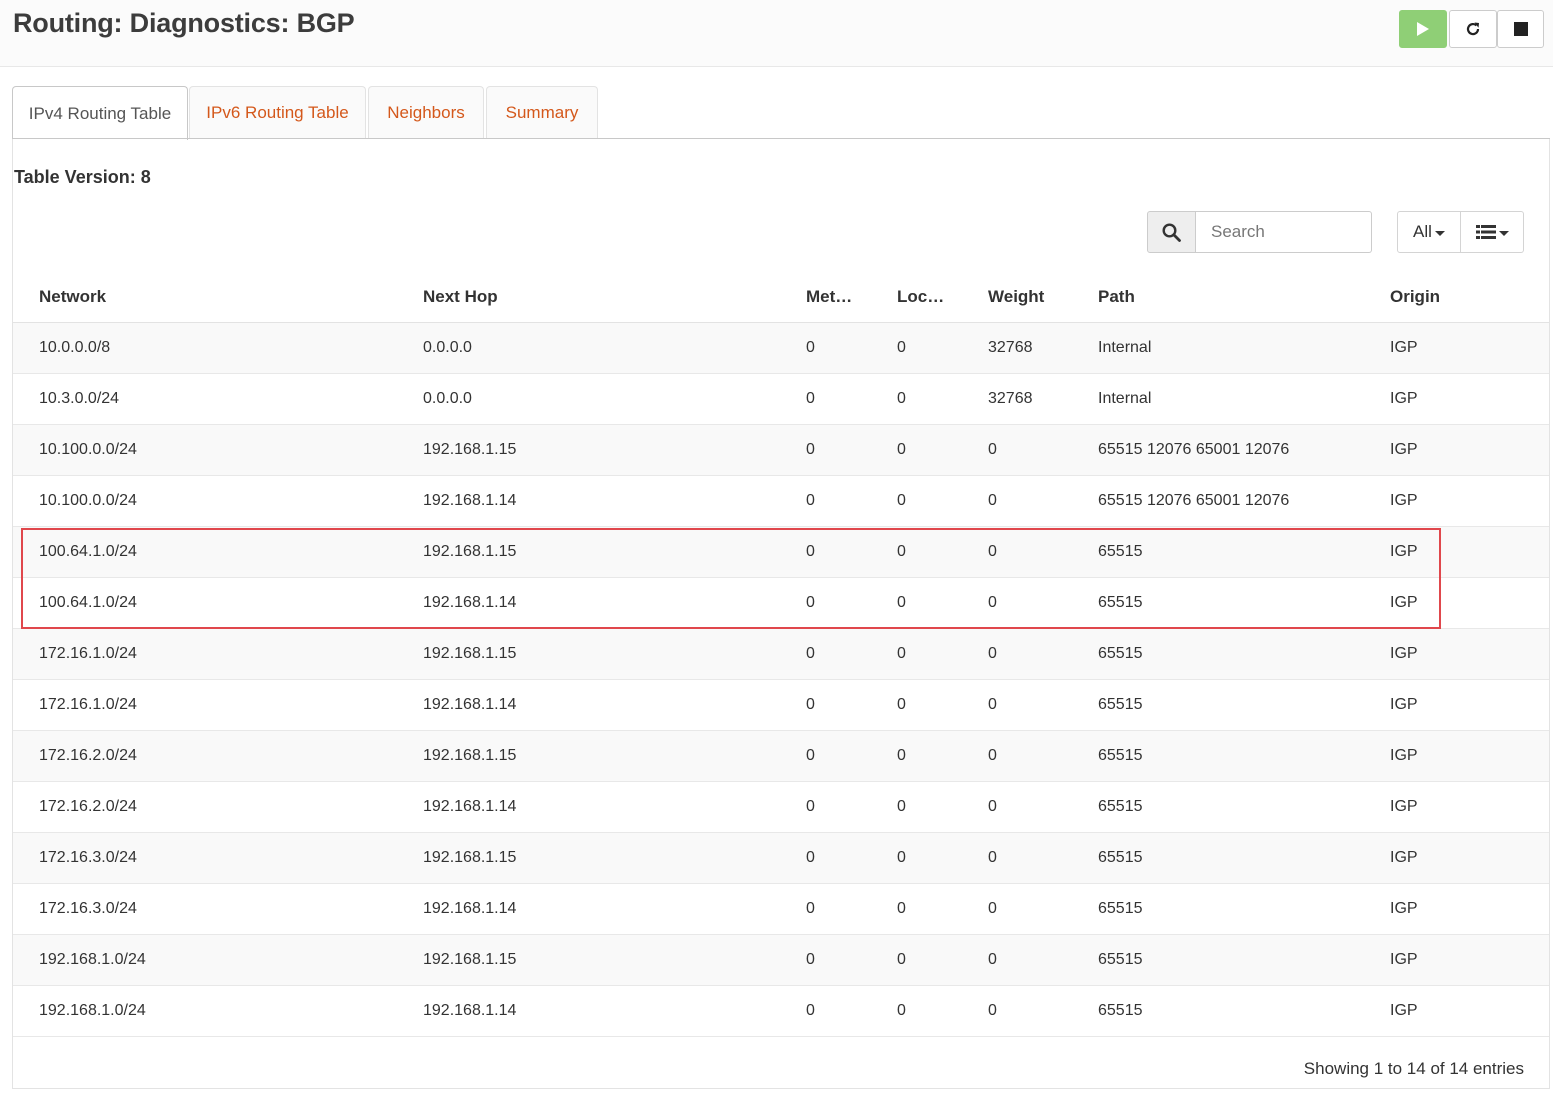  Describe the element at coordinates (1413, 1068) in the screenshot. I see `pagination-info: Showing 1 to 14 of 14 entries` at that location.